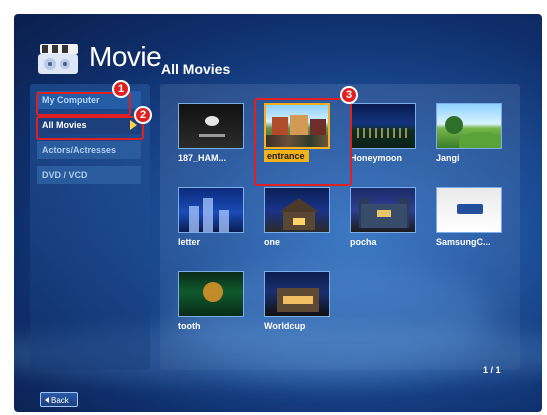  Describe the element at coordinates (376, 158) in the screenshot. I see `movie-title: Honeymoon` at that location.